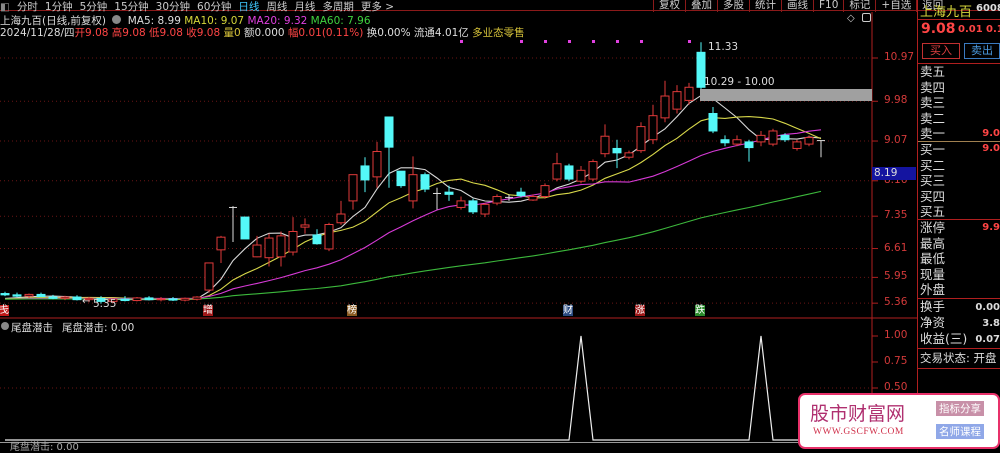 The width and height of the screenshot is (1000, 453). What do you see at coordinates (933, 118) in the screenshot?
I see `ask-label: 卖二` at bounding box center [933, 118].